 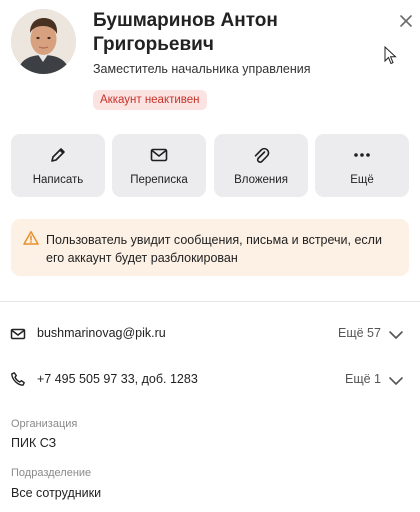 What do you see at coordinates (159, 180) in the screenshot?
I see `conversation-button-label: Переписка` at bounding box center [159, 180].